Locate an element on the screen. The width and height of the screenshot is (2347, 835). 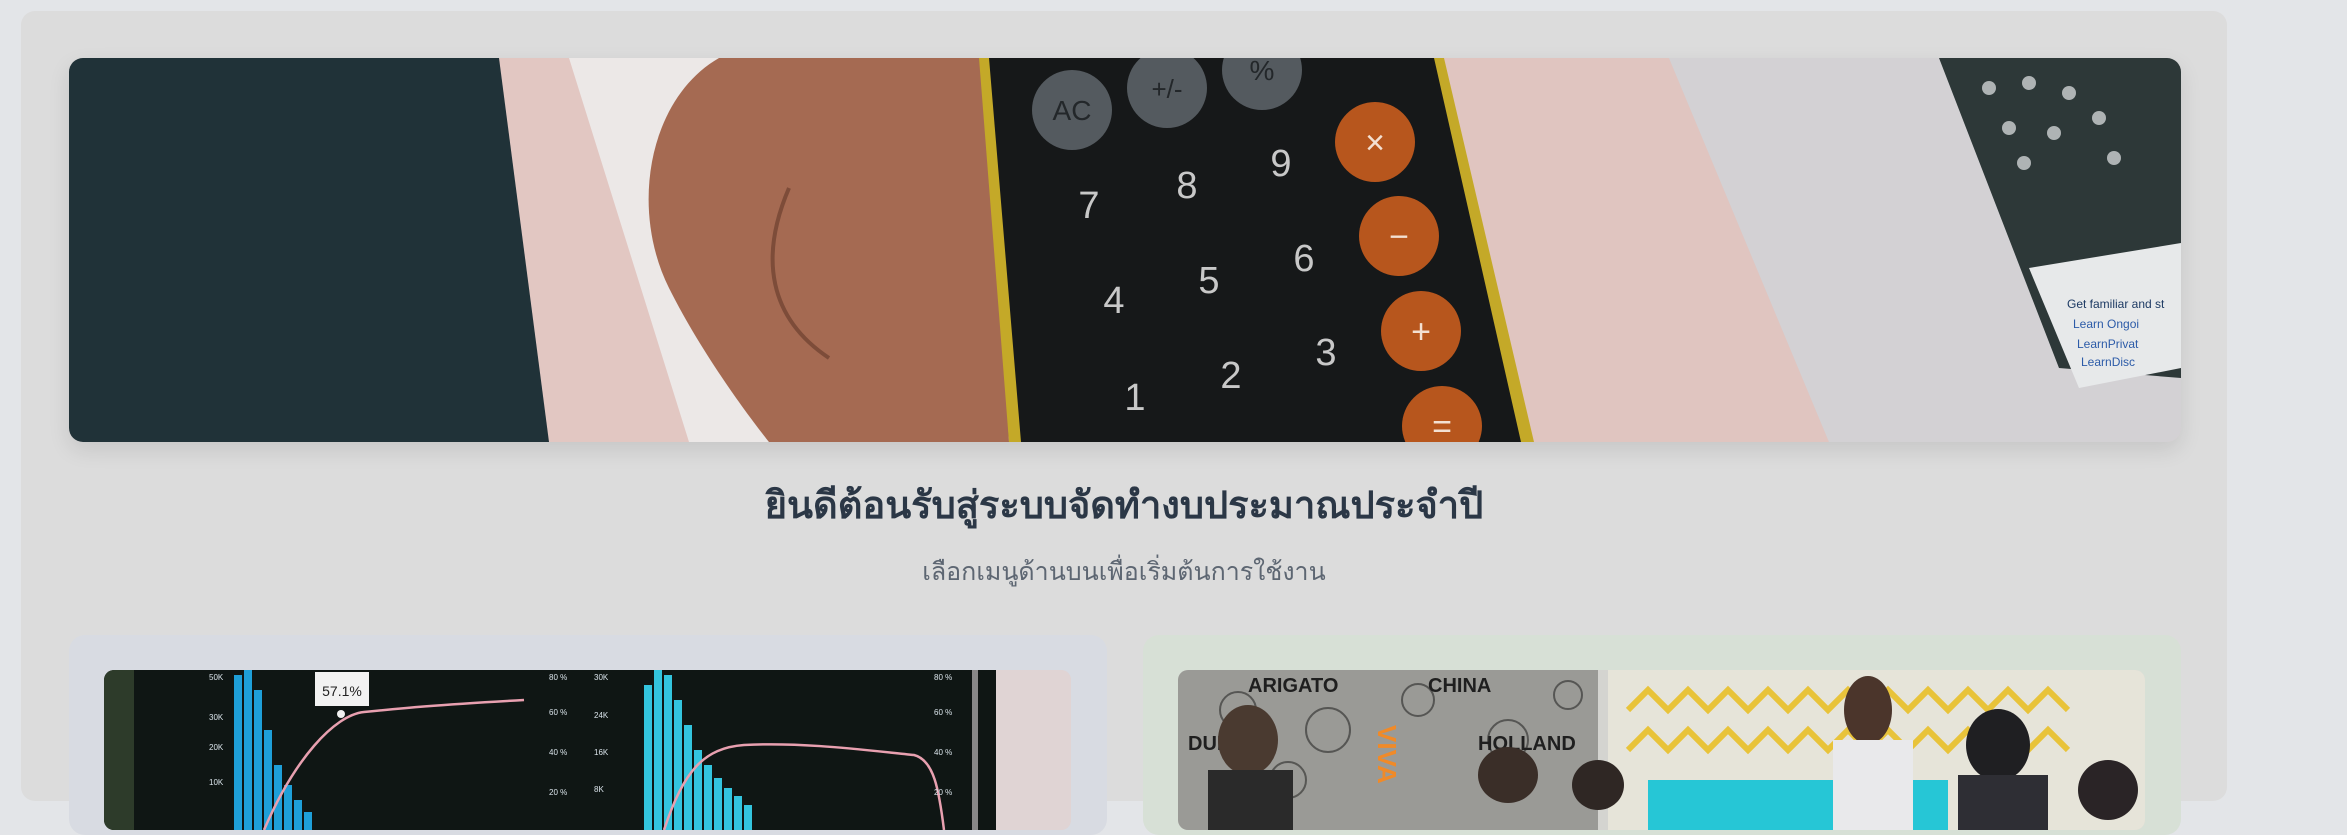
welcome-subtitle: เลือกเมนูด้านบนเพื่อเริ่มต้นการใช้งาน is located at coordinates (1124, 572).